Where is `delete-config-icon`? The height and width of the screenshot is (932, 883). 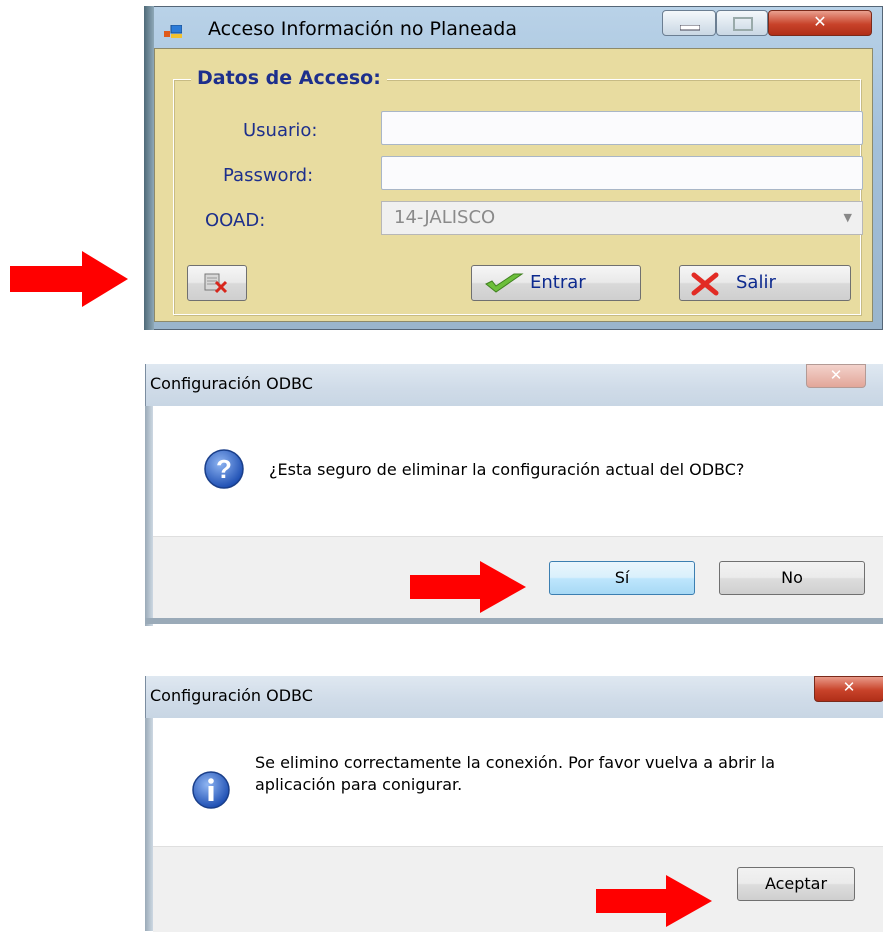
delete-config-icon is located at coordinates (216, 283).